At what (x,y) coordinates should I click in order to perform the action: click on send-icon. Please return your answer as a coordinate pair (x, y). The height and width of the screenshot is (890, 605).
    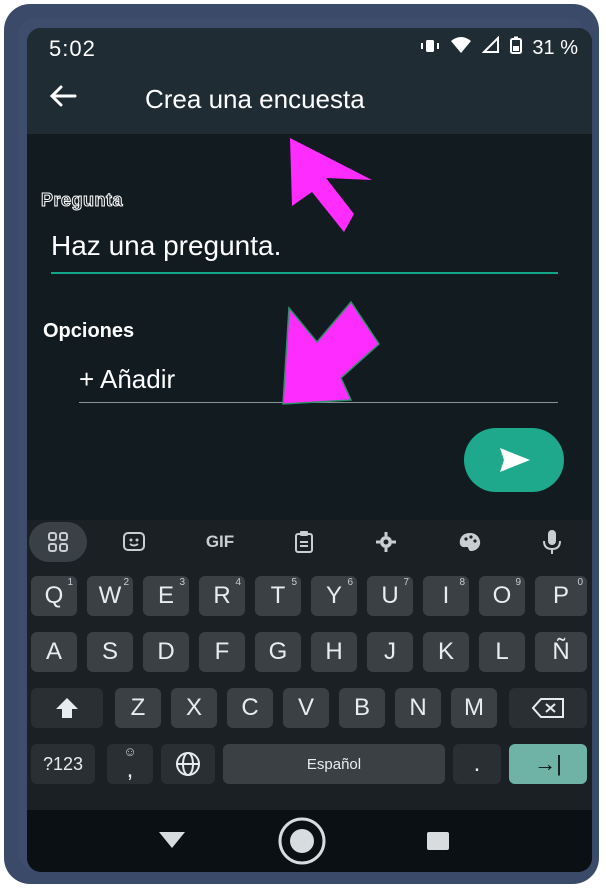
    Looking at the image, I should click on (515, 460).